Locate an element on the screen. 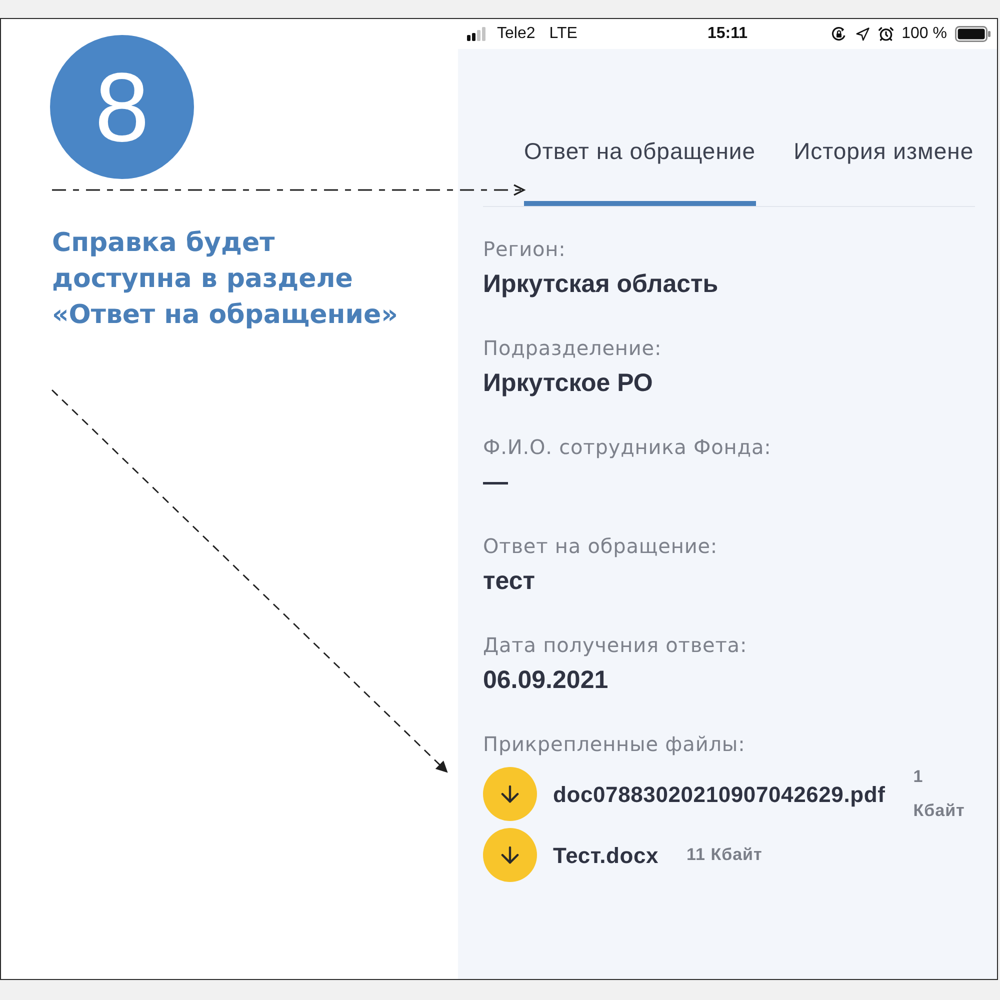 This screenshot has width=1000, height=1000. field-value: тест is located at coordinates (509, 581).